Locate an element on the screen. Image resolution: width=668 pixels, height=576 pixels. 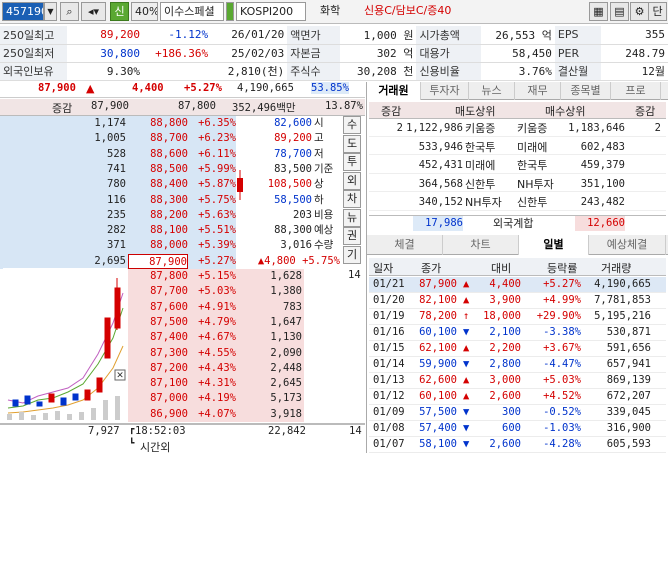
summary-label: 비용 is located at coordinates (324, 214).